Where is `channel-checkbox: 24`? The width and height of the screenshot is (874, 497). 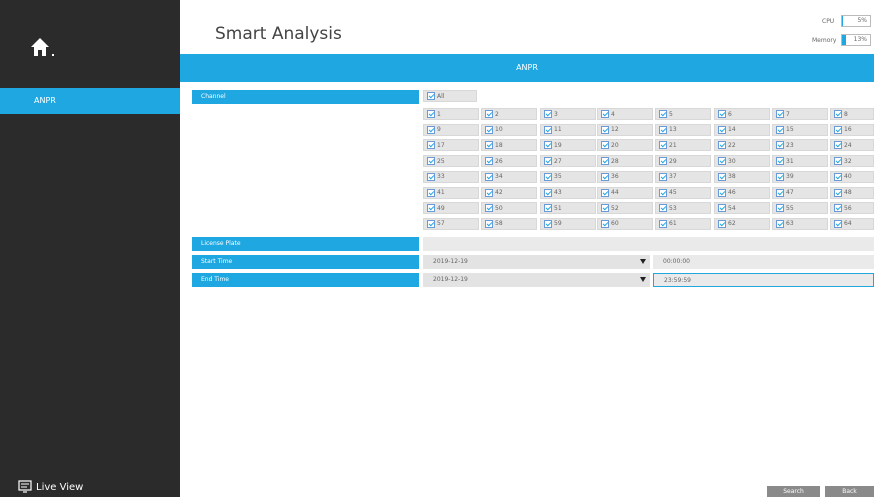 channel-checkbox: 24 is located at coordinates (852, 145).